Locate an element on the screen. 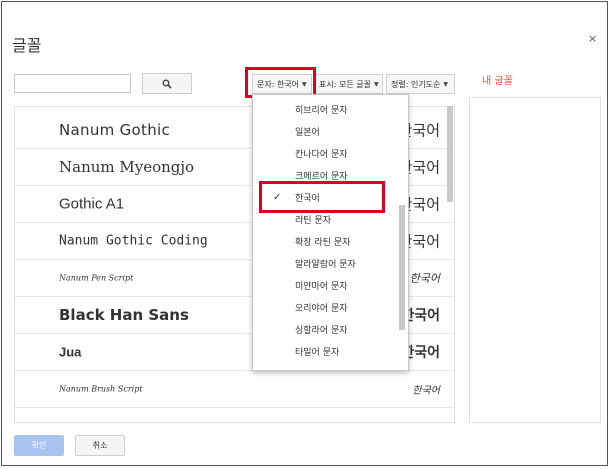 The height and width of the screenshot is (469, 611). search-icon is located at coordinates (167, 84).